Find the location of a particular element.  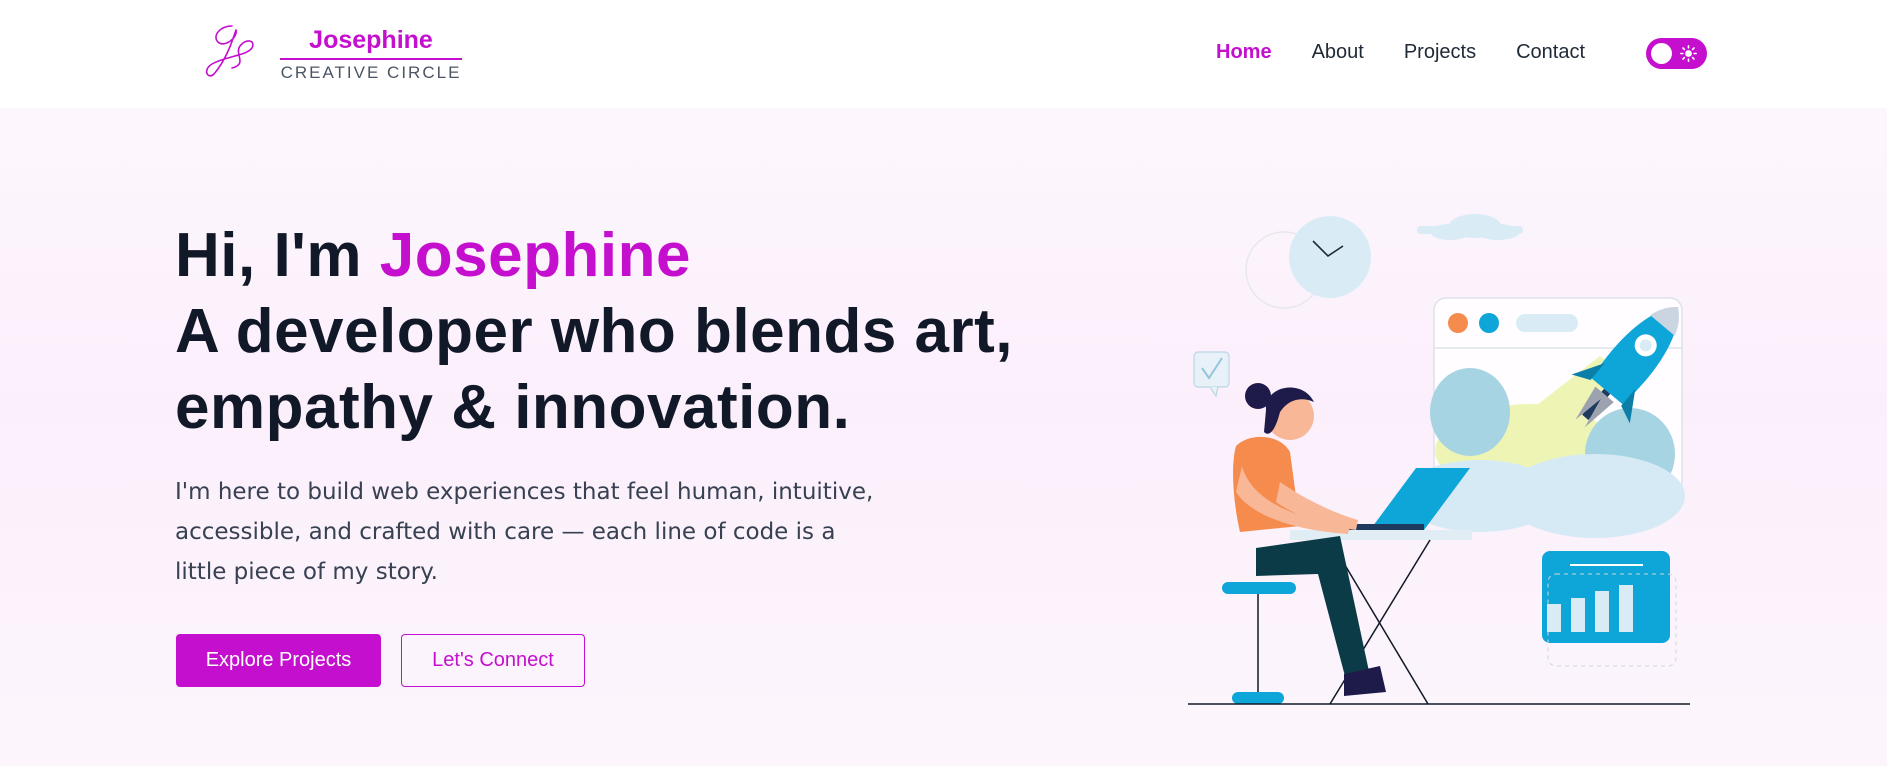

sun-icon is located at coordinates (1688, 53).